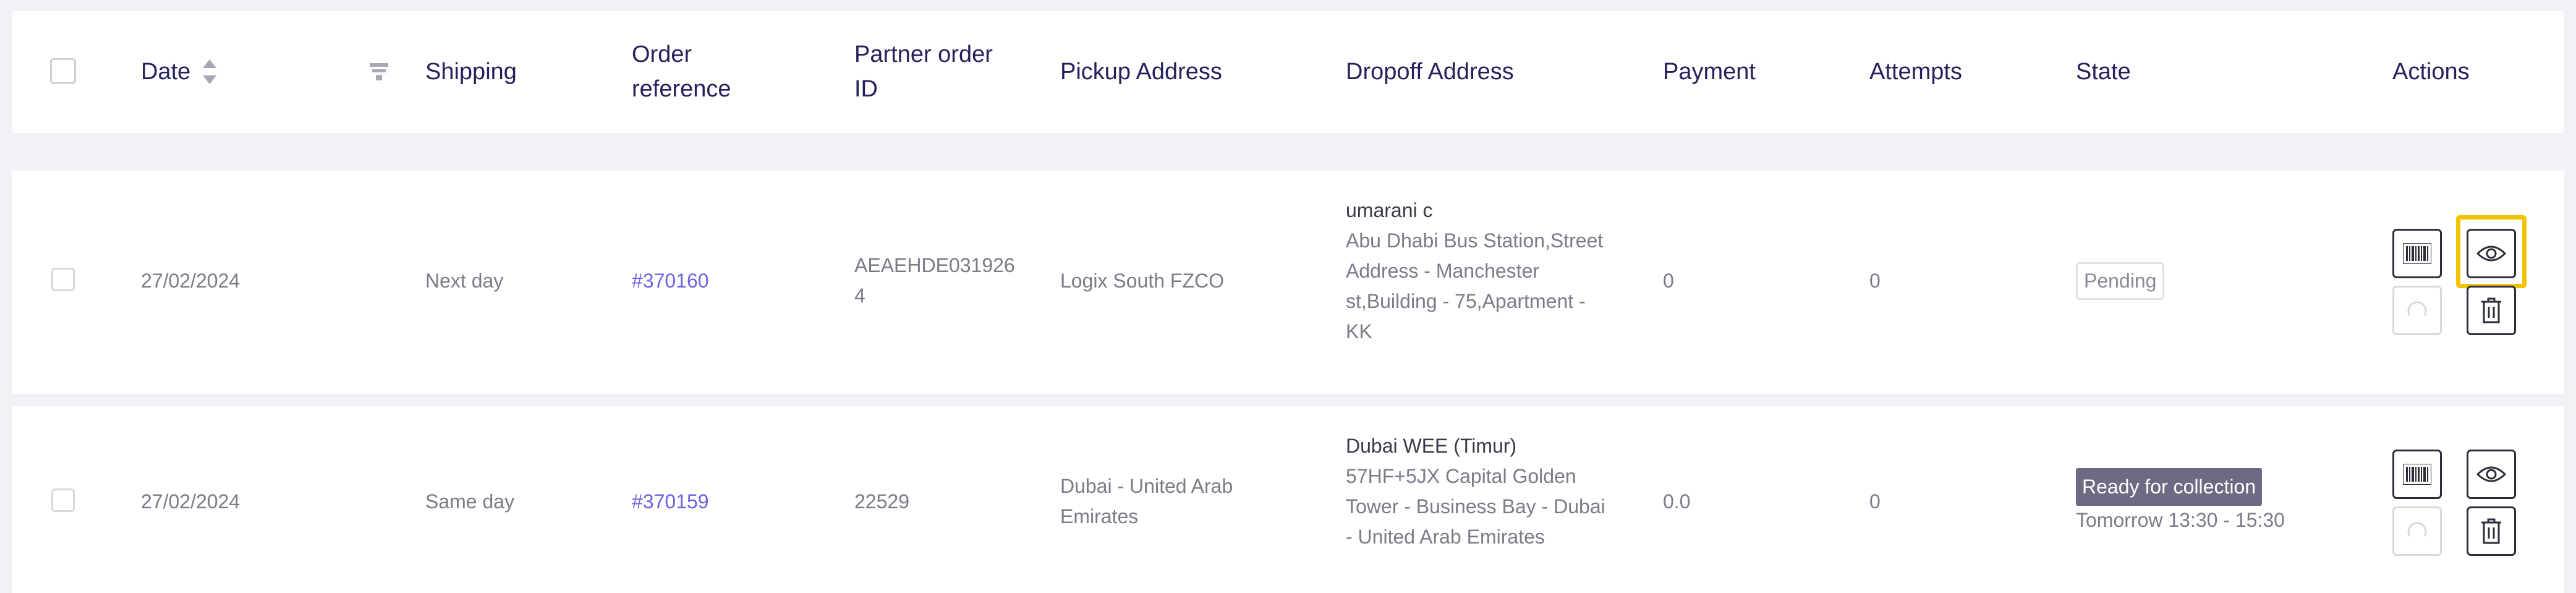 The height and width of the screenshot is (593, 2576). I want to click on status-badge: Pending, so click(2120, 281).